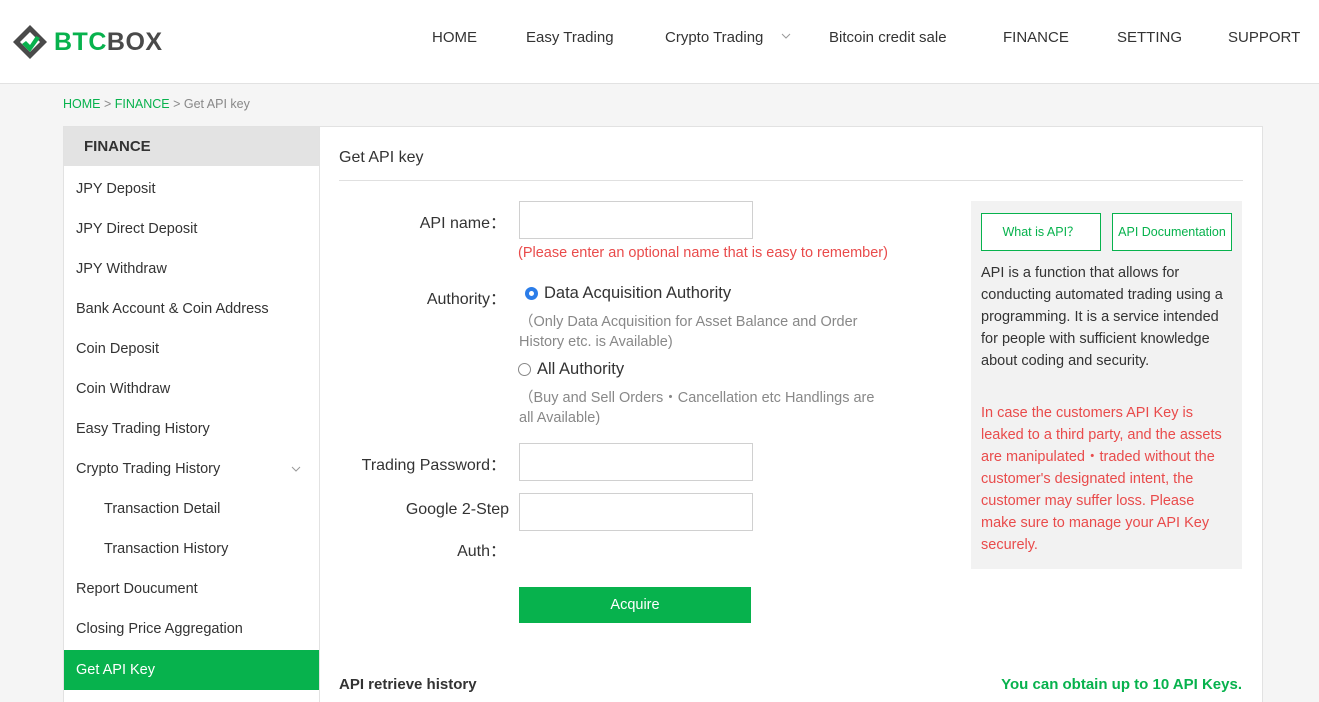 This screenshot has width=1319, height=702. What do you see at coordinates (408, 684) in the screenshot?
I see `api-history-title: API retrieve history` at bounding box center [408, 684].